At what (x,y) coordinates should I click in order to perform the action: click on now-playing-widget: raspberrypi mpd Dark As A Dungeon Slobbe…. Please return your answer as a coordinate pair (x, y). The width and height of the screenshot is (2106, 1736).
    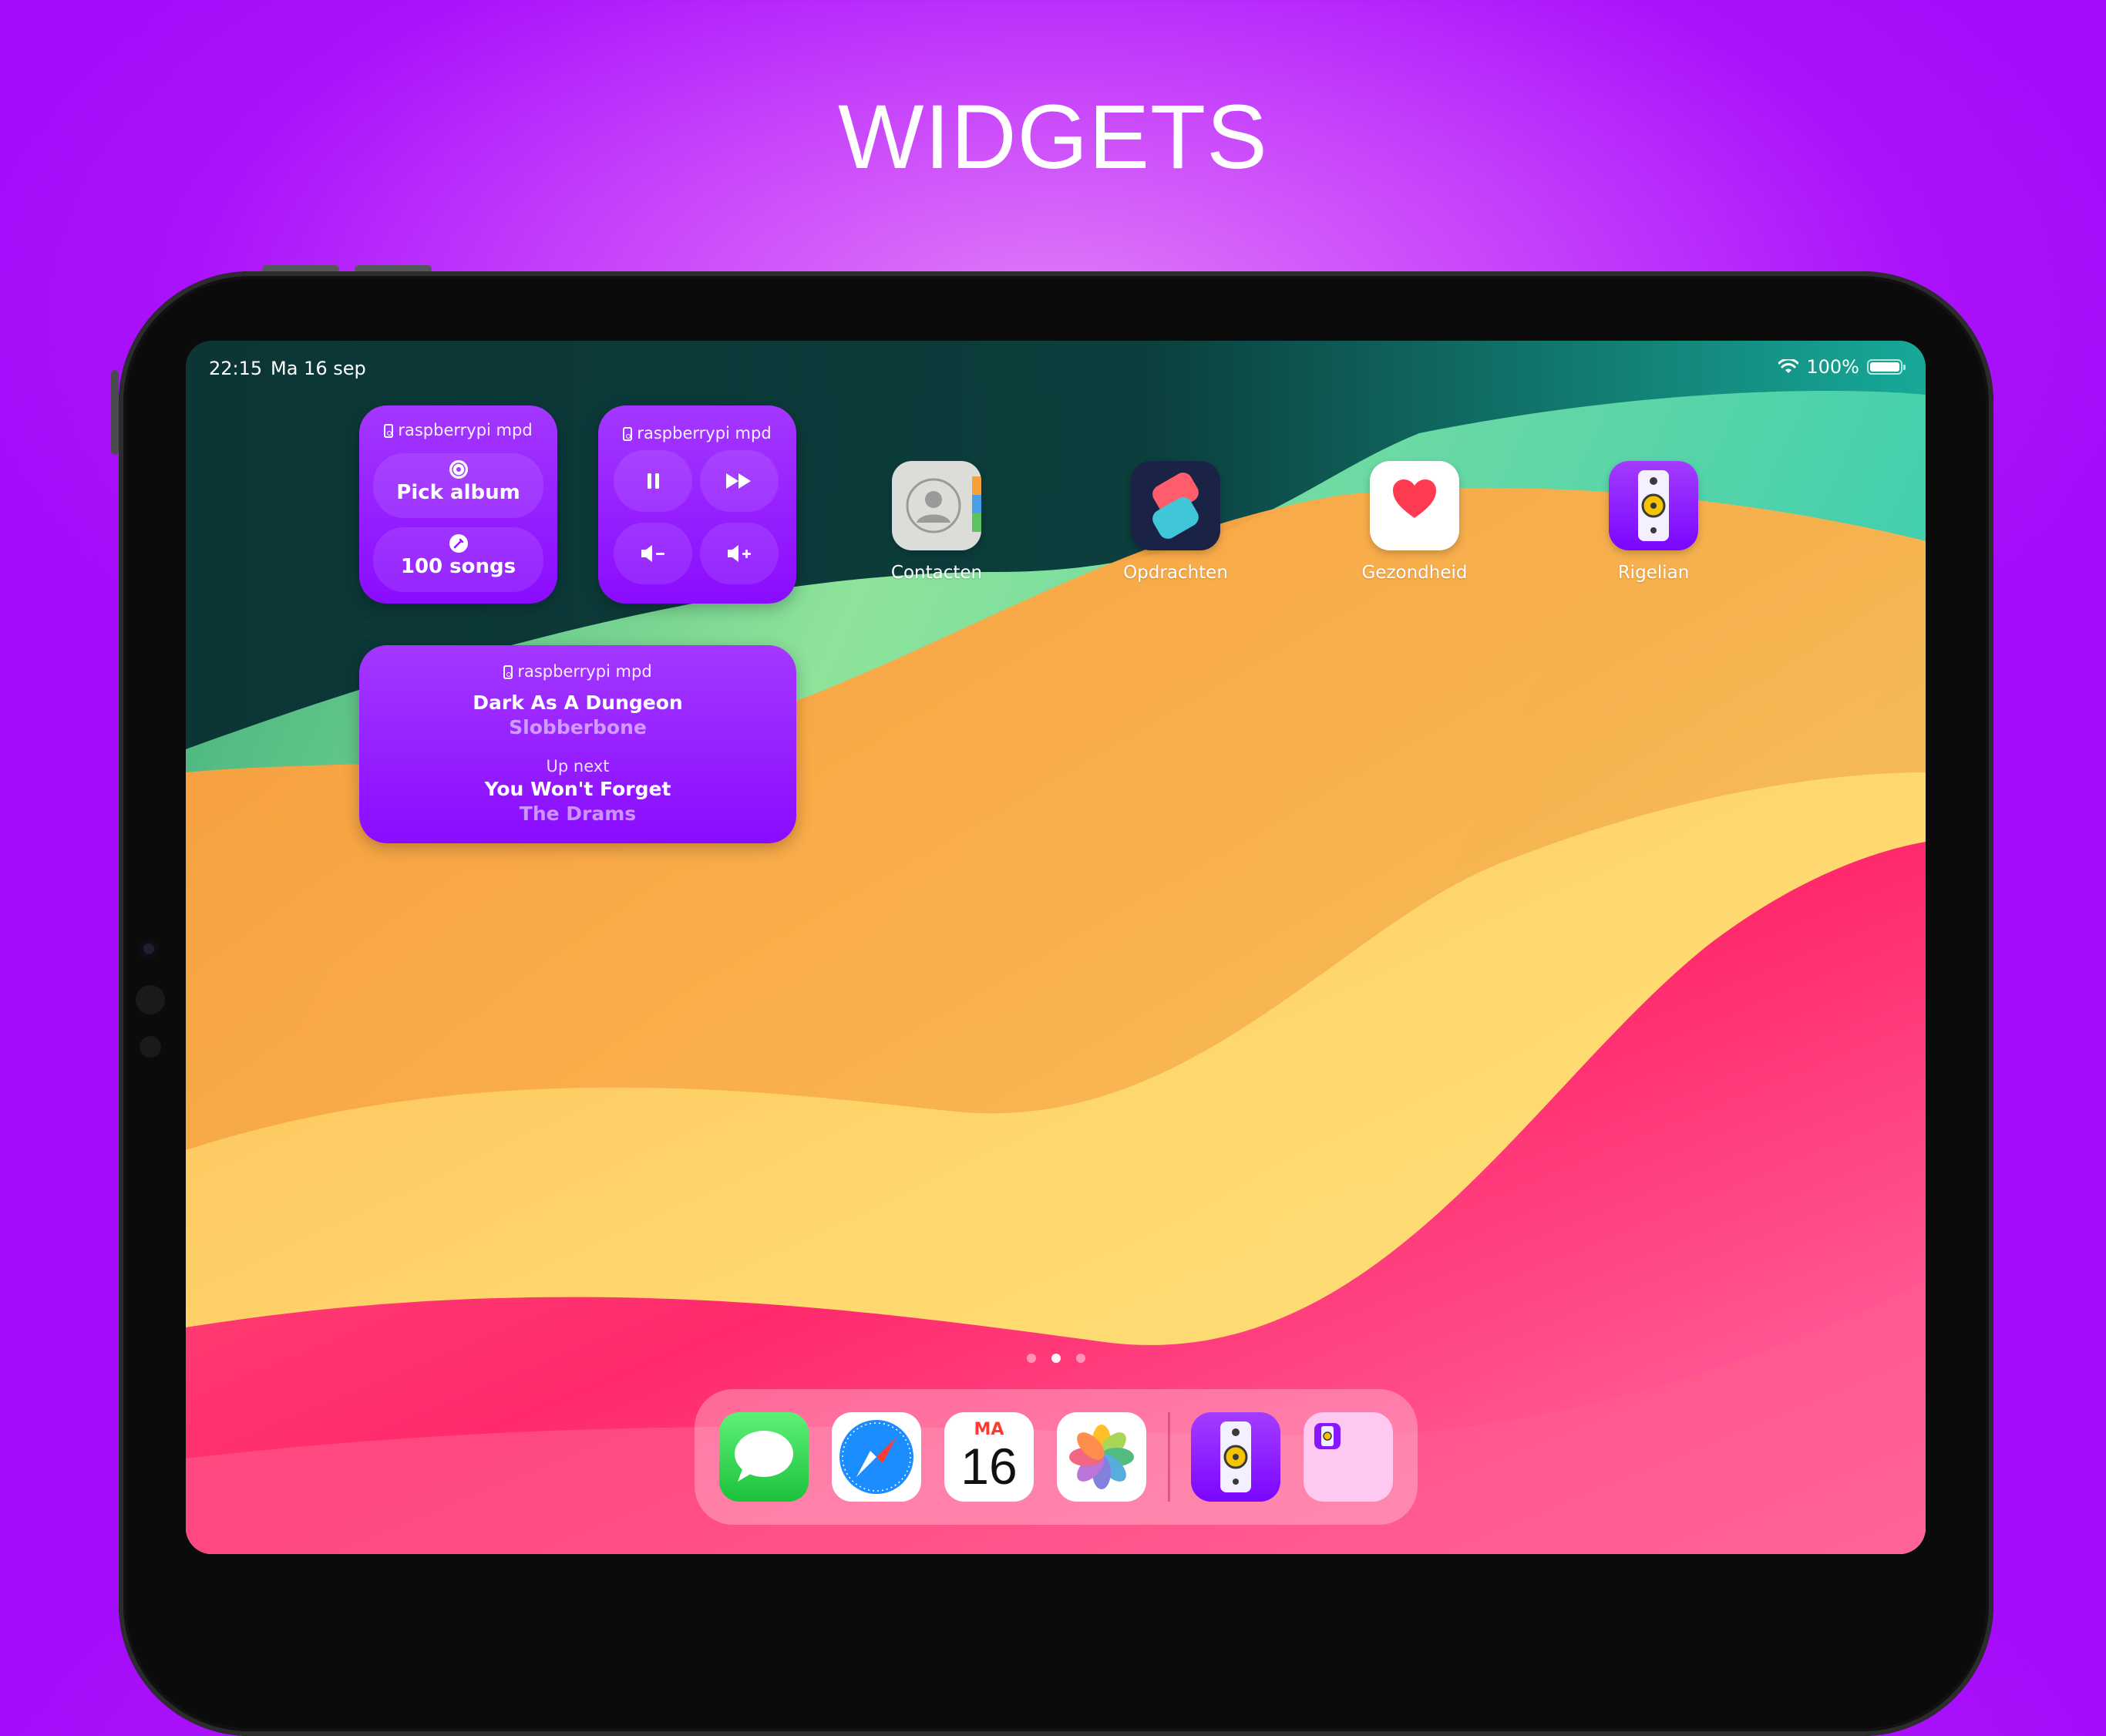
    Looking at the image, I should click on (577, 744).